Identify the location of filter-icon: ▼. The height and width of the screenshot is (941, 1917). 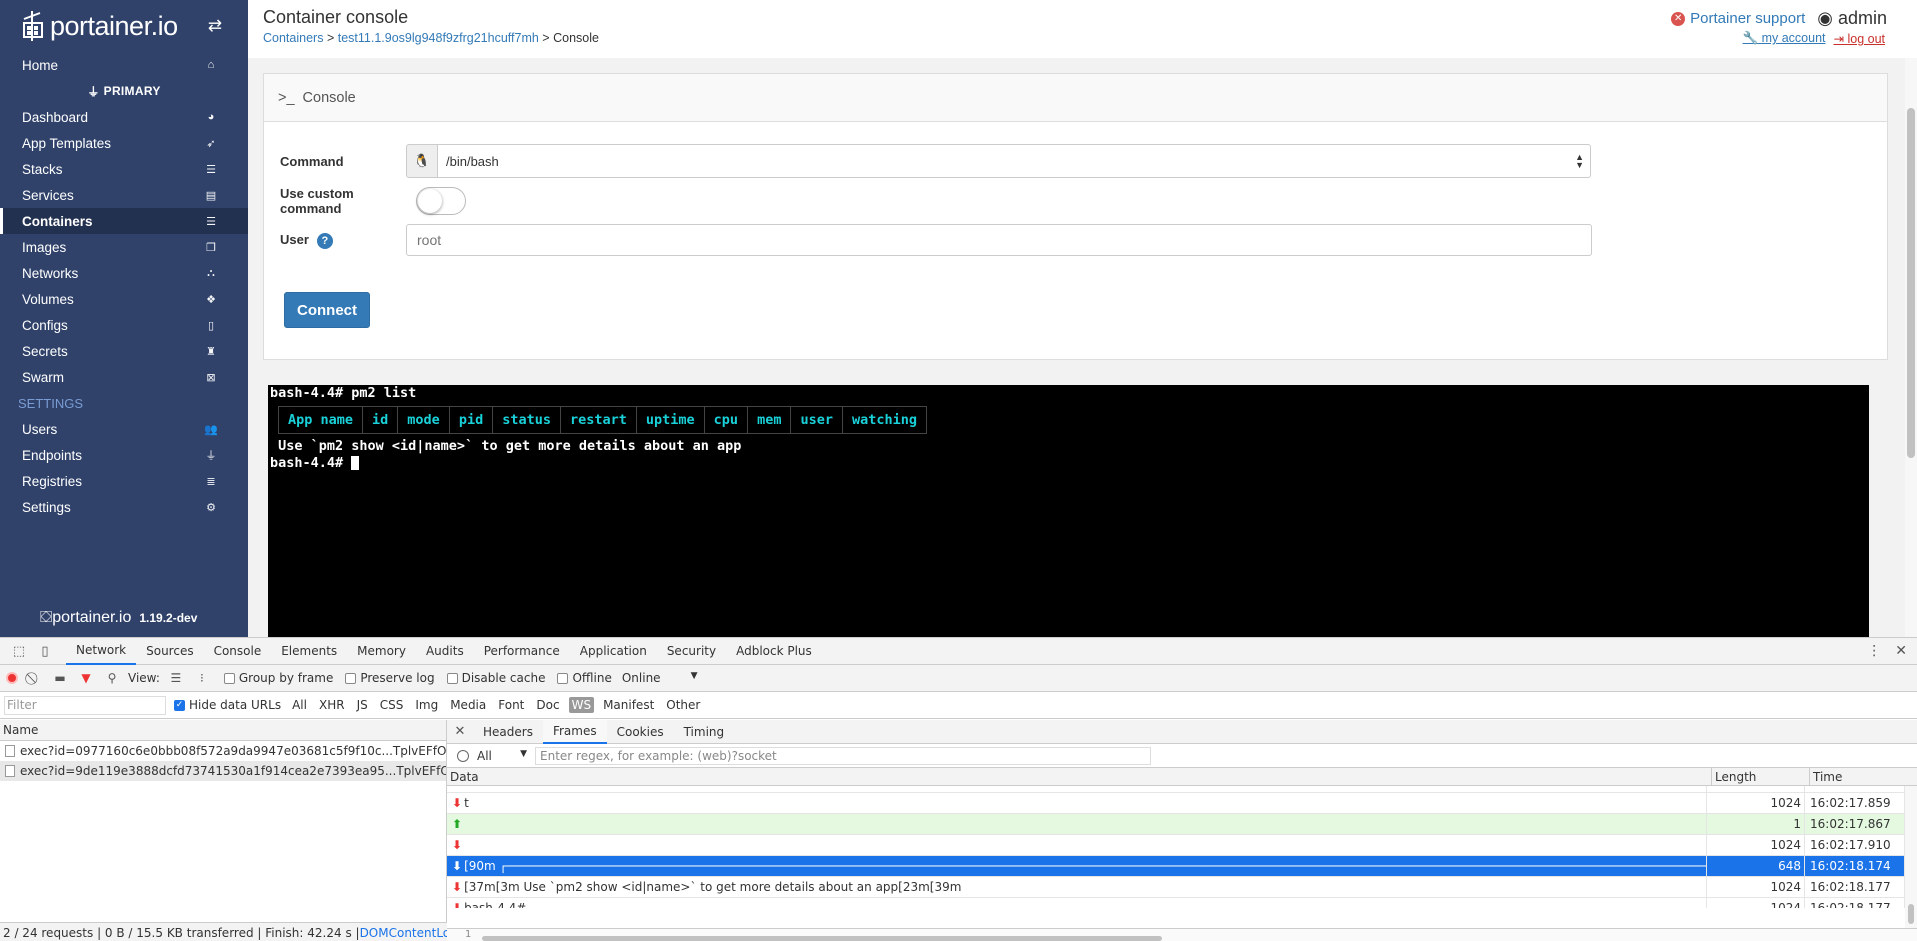
(86, 678).